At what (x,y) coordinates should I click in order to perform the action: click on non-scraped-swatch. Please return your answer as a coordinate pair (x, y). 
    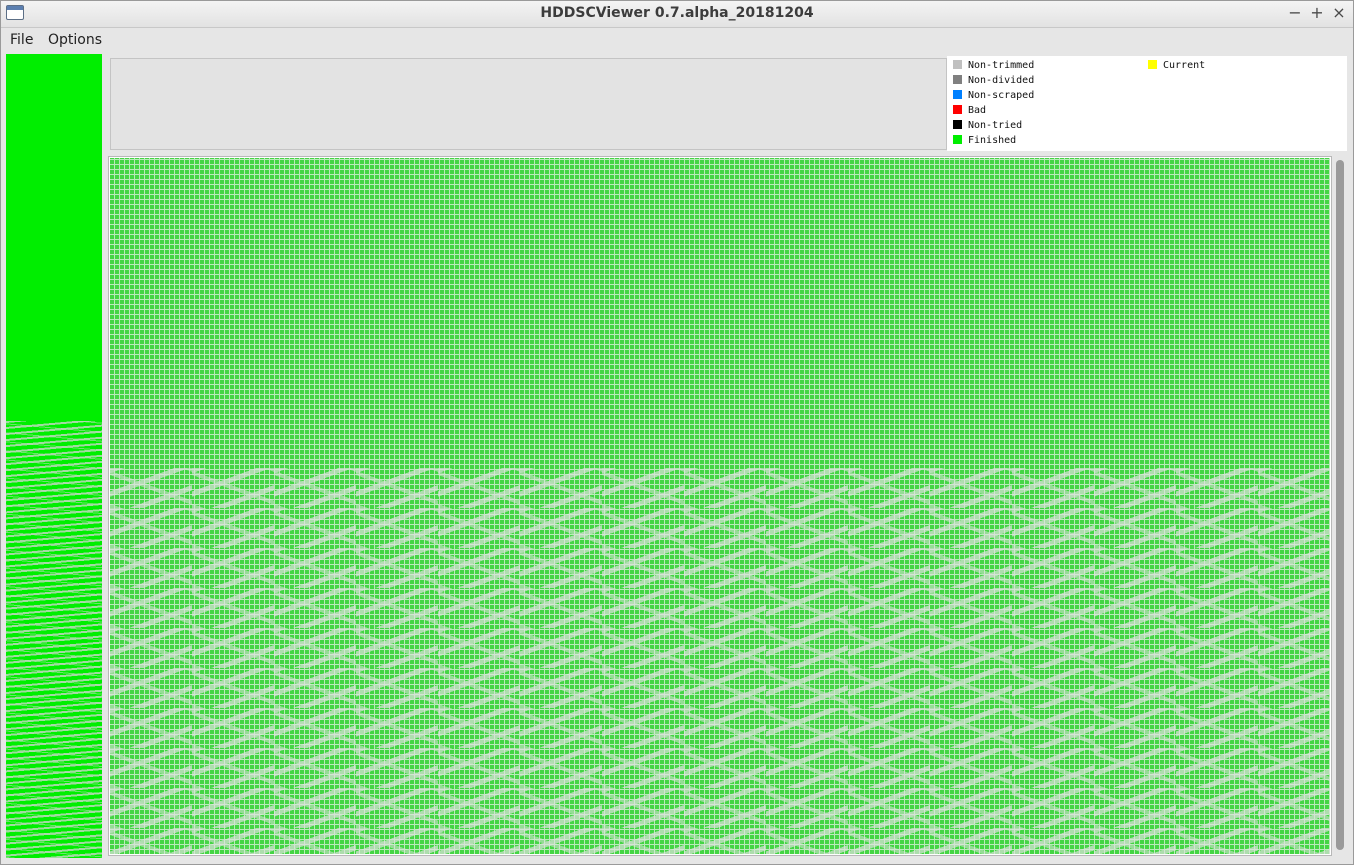
    Looking at the image, I should click on (957, 94).